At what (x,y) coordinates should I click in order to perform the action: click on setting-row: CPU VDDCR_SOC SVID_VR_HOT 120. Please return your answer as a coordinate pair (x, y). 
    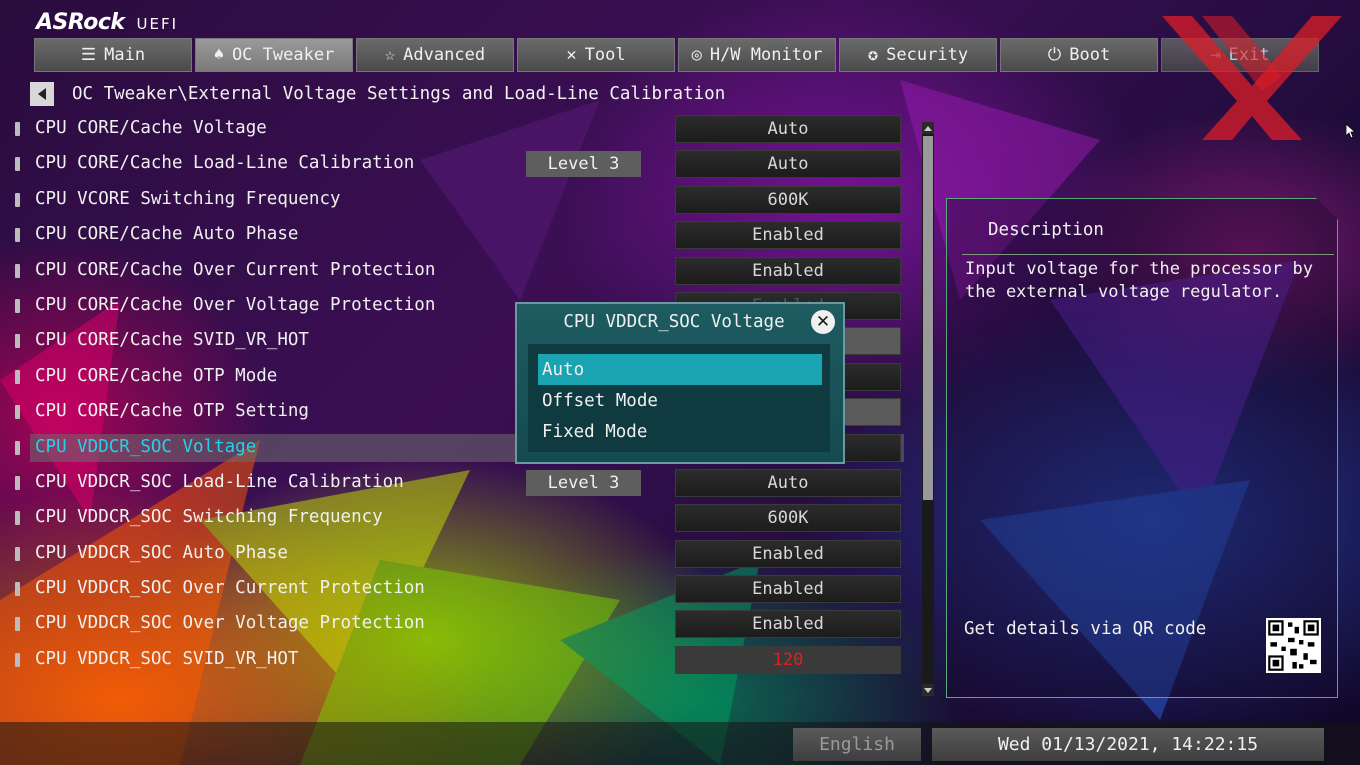
    Looking at the image, I should click on (460, 660).